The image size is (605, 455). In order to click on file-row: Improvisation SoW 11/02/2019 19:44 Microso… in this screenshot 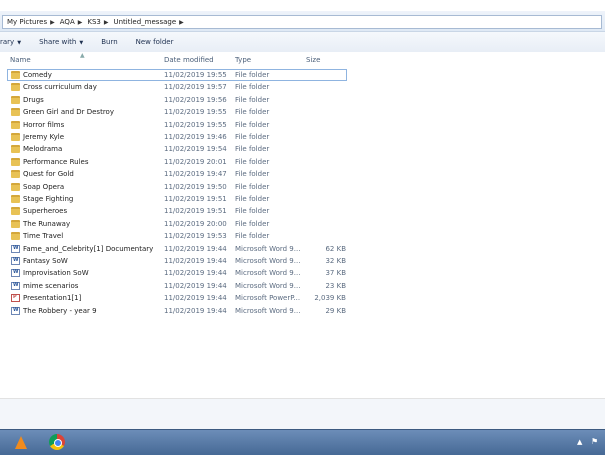, I will do `click(302, 273)`.